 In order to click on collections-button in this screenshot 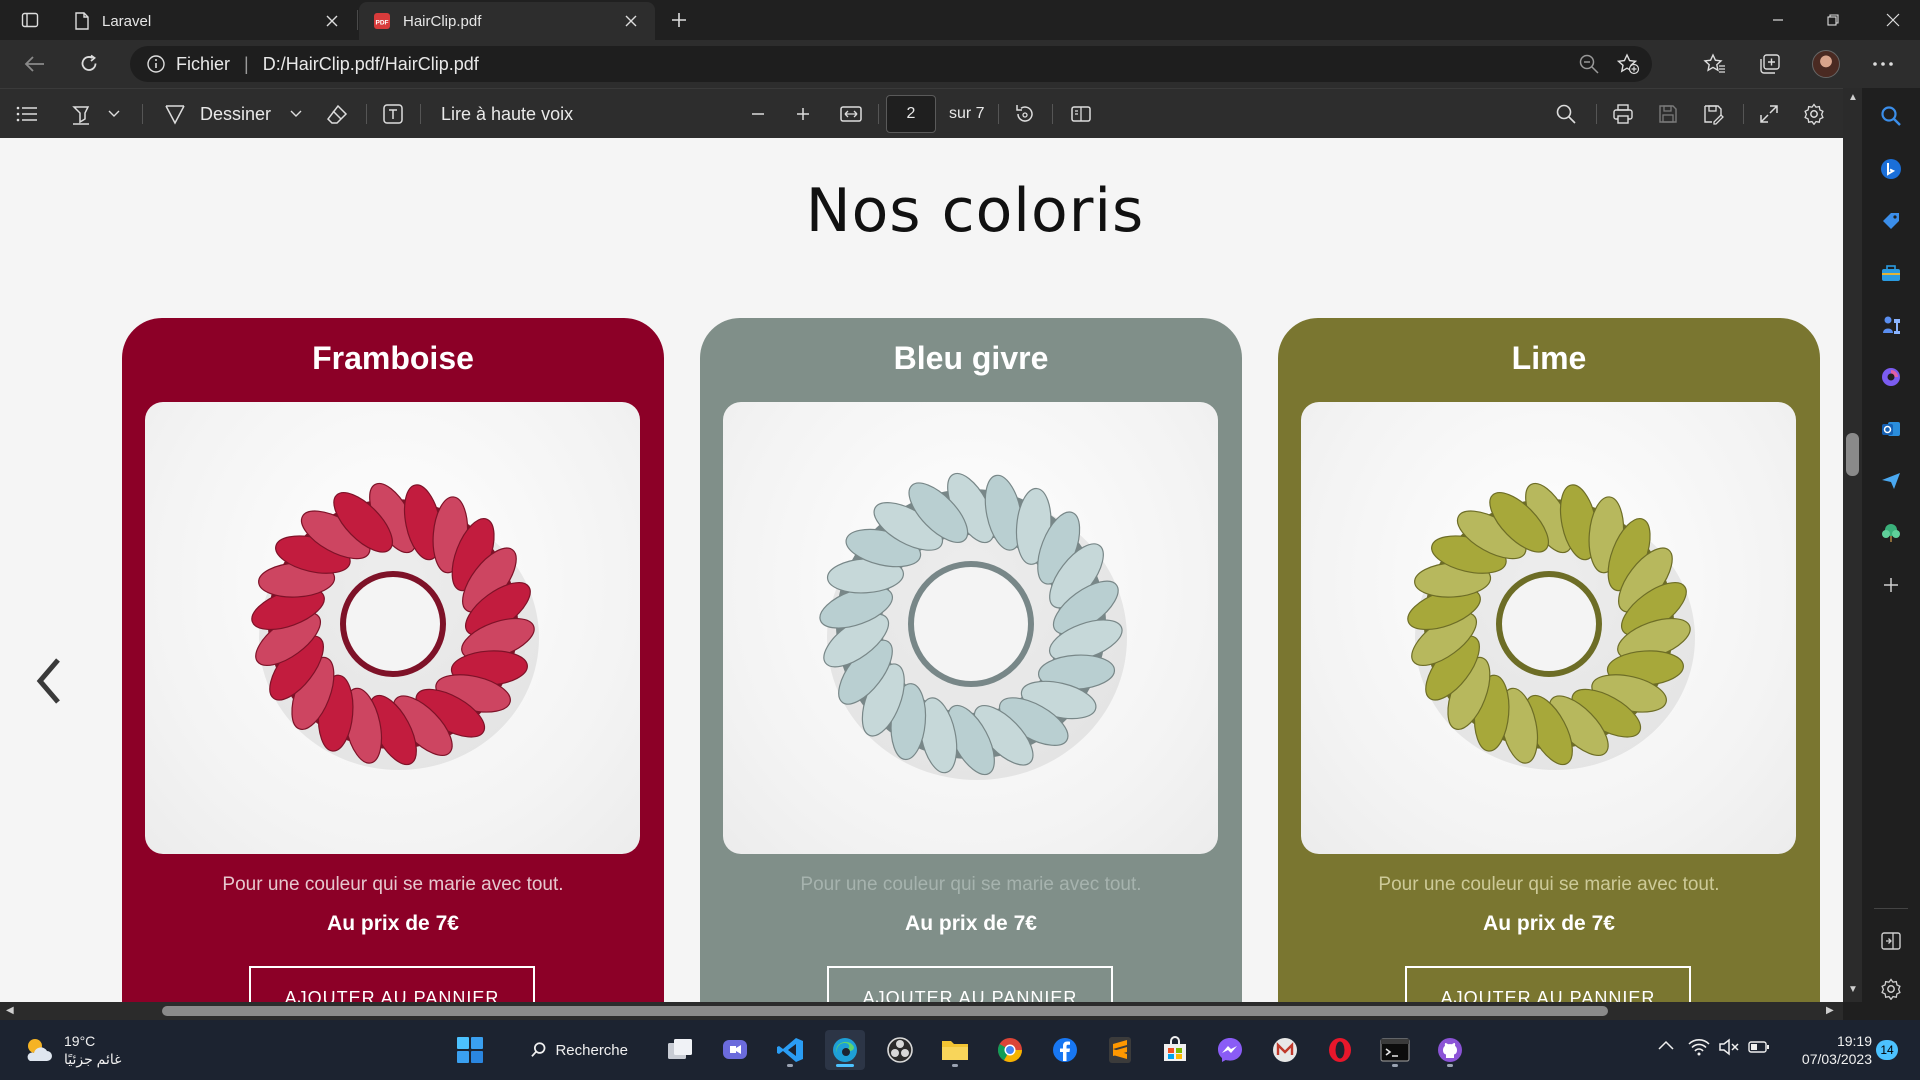, I will do `click(1770, 64)`.